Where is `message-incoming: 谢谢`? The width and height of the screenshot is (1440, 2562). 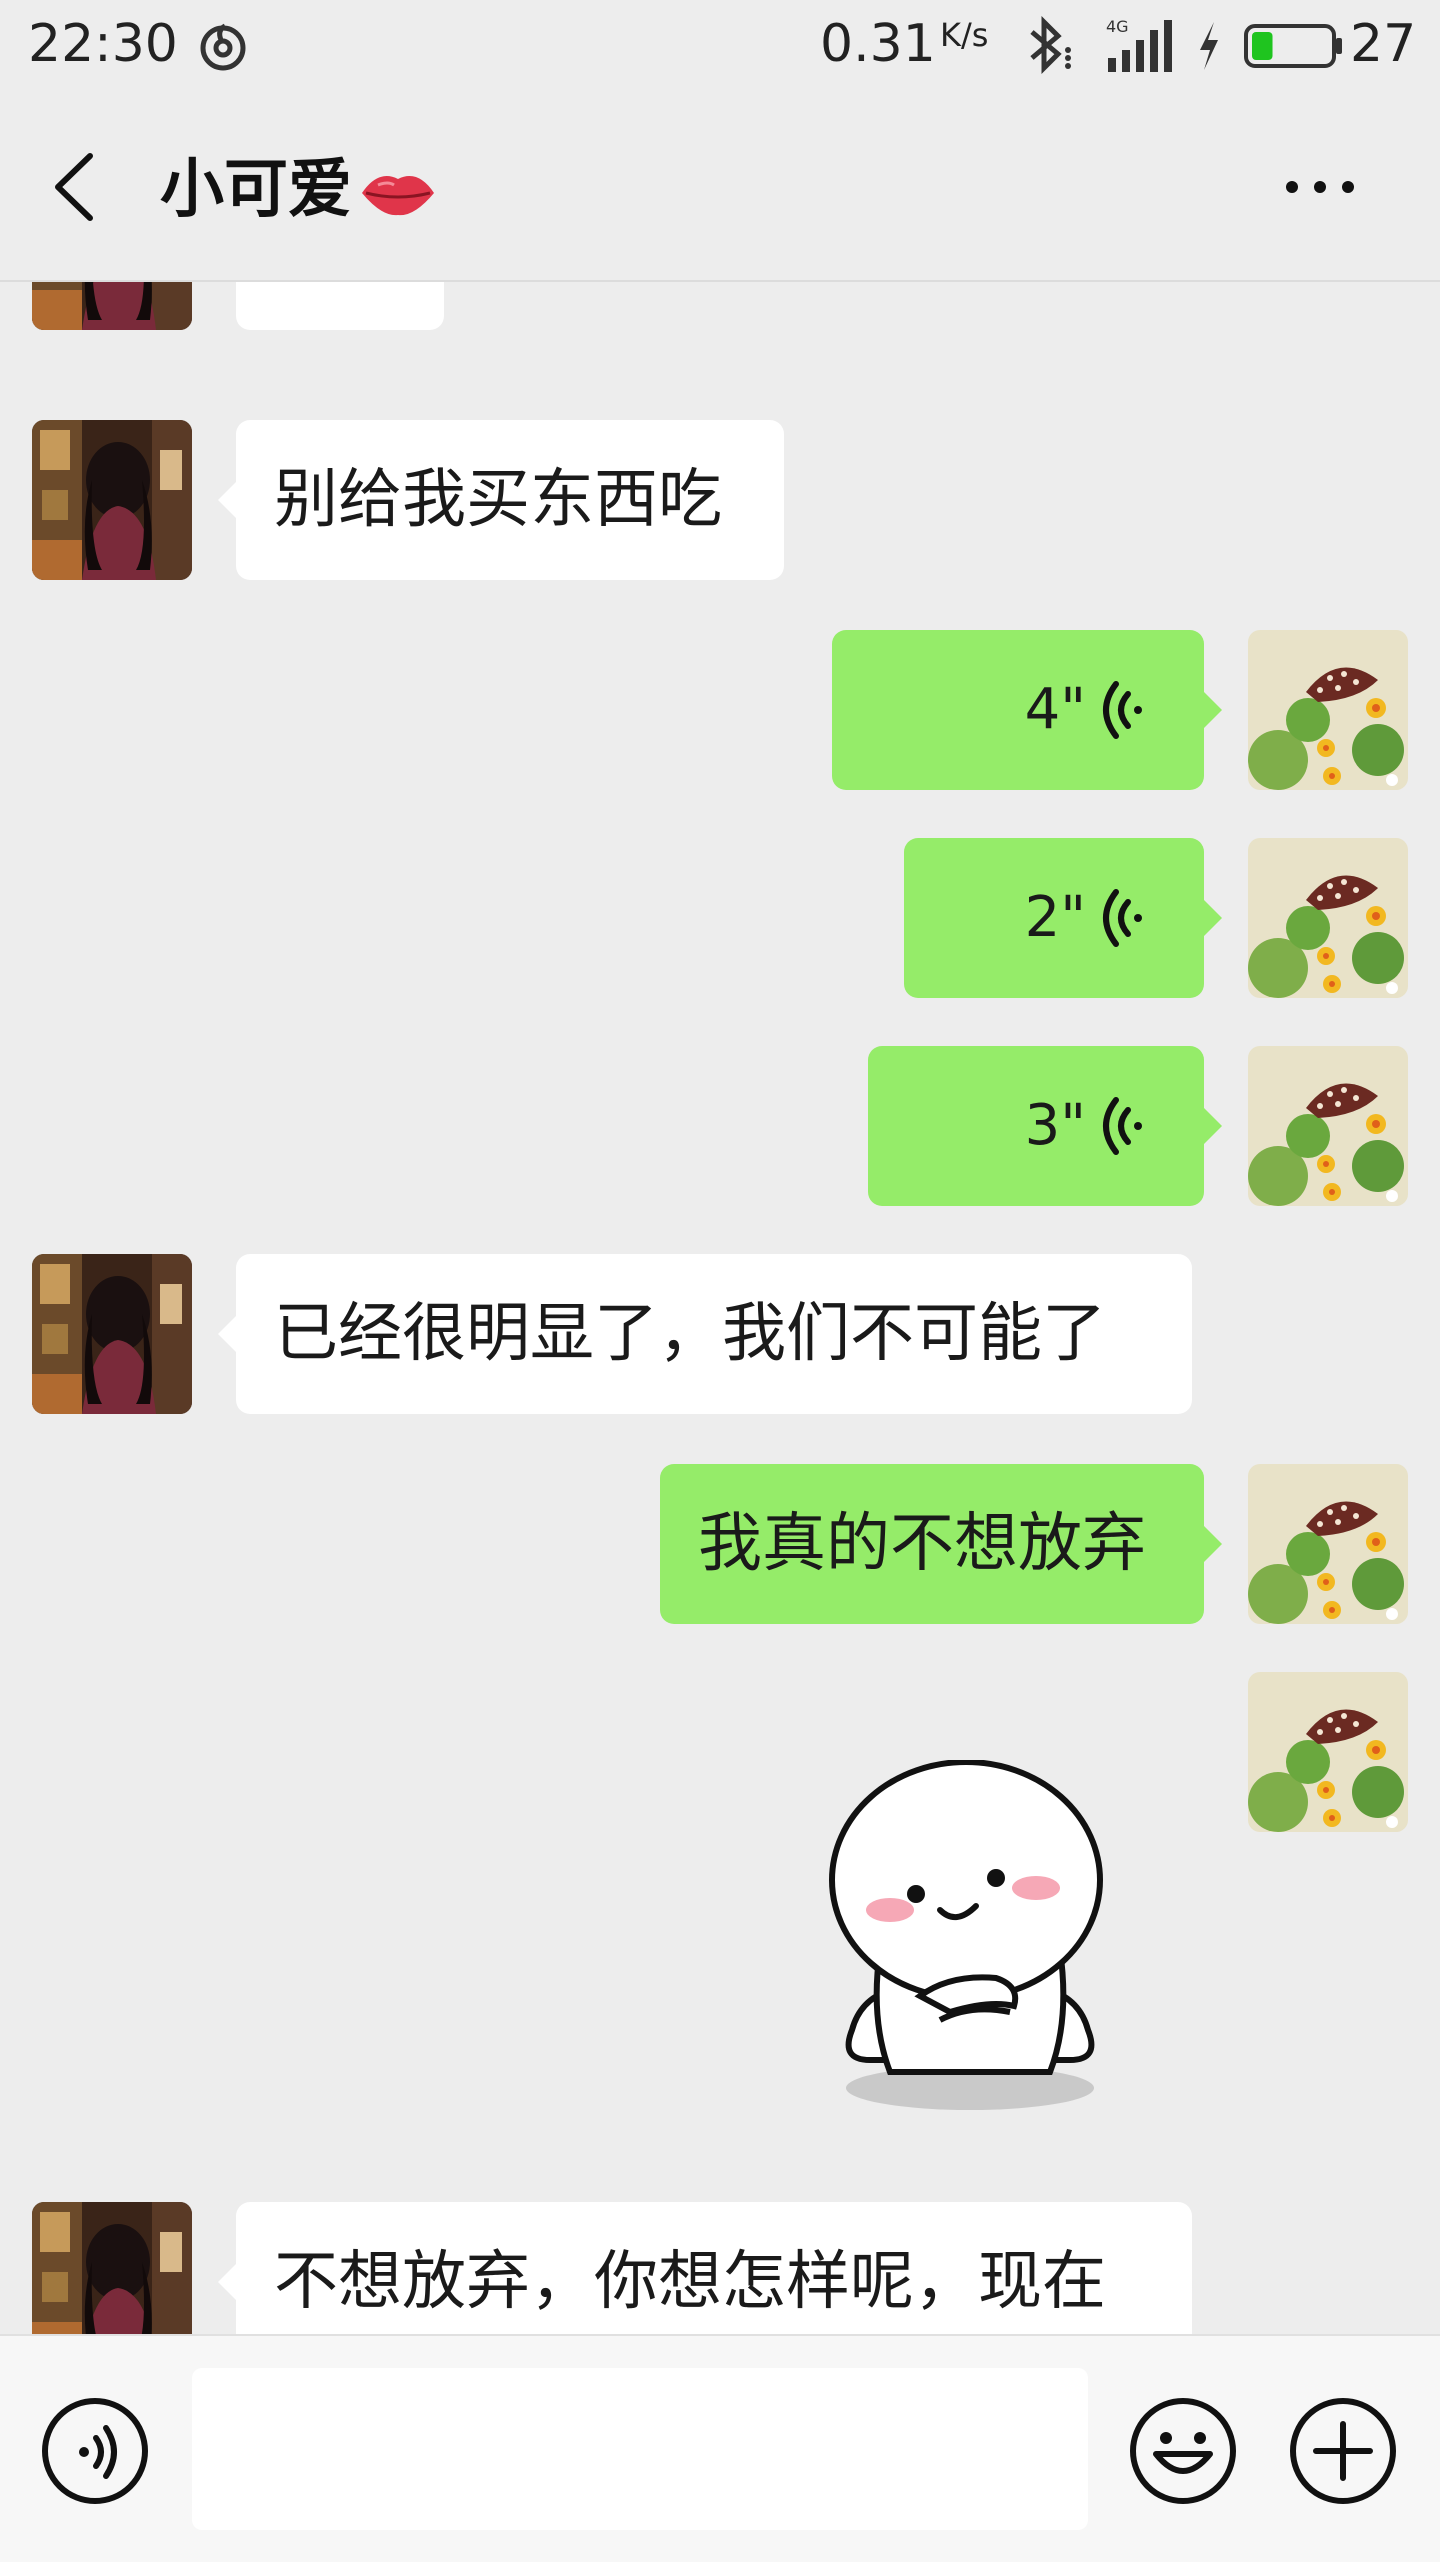
message-incoming: 谢谢 is located at coordinates (720, 306).